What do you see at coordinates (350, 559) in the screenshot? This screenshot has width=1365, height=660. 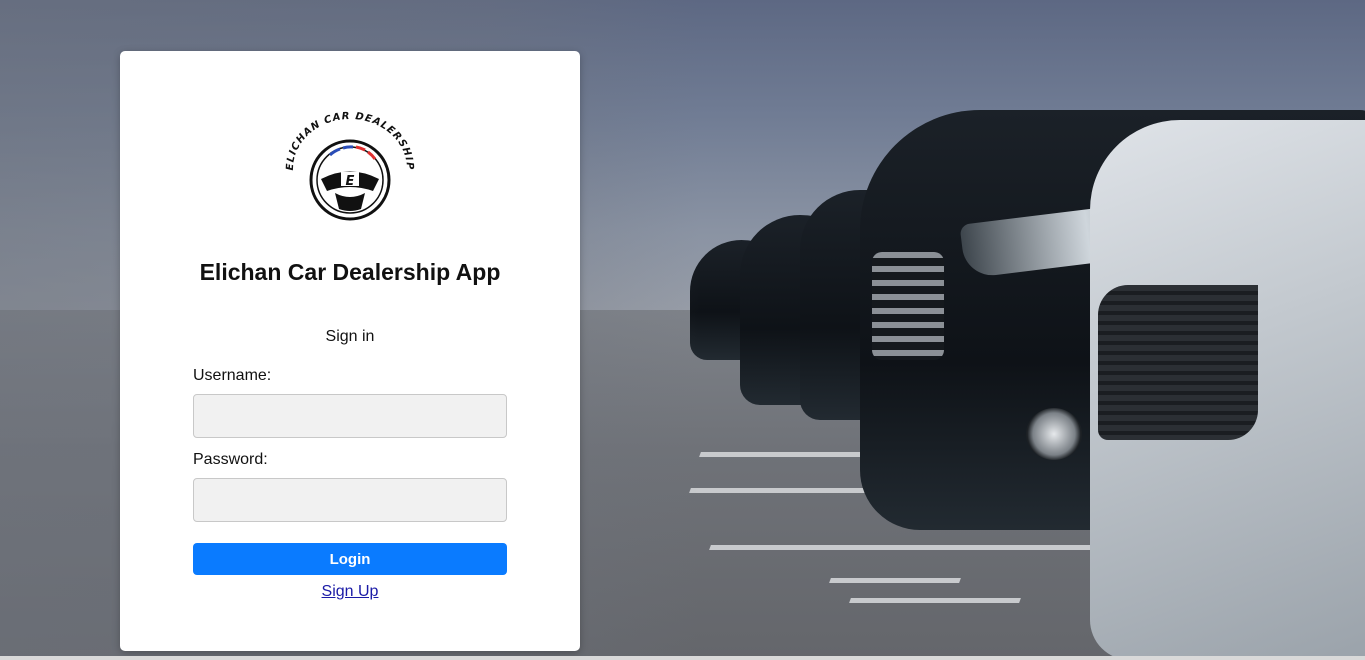 I see `login-button: Login` at bounding box center [350, 559].